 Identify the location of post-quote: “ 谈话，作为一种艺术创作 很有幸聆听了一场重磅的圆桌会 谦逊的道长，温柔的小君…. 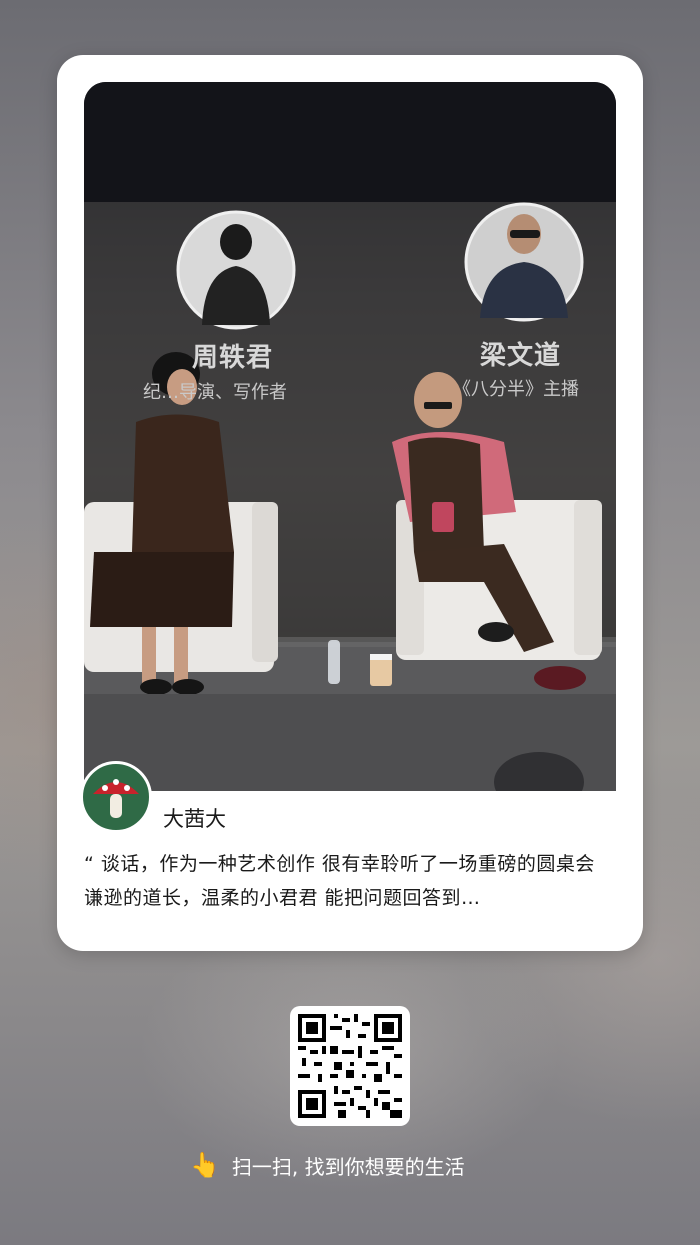
(339, 881).